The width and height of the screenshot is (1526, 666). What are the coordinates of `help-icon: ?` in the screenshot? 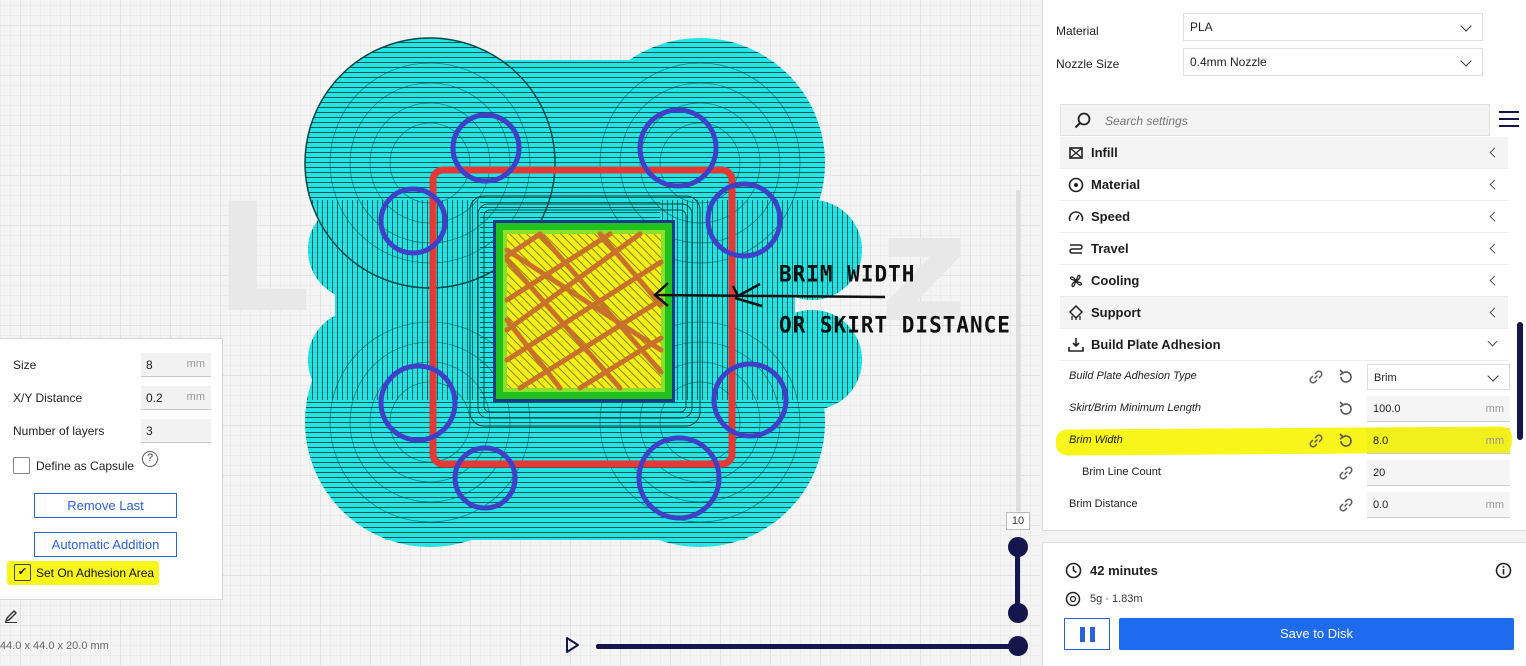 It's located at (150, 459).